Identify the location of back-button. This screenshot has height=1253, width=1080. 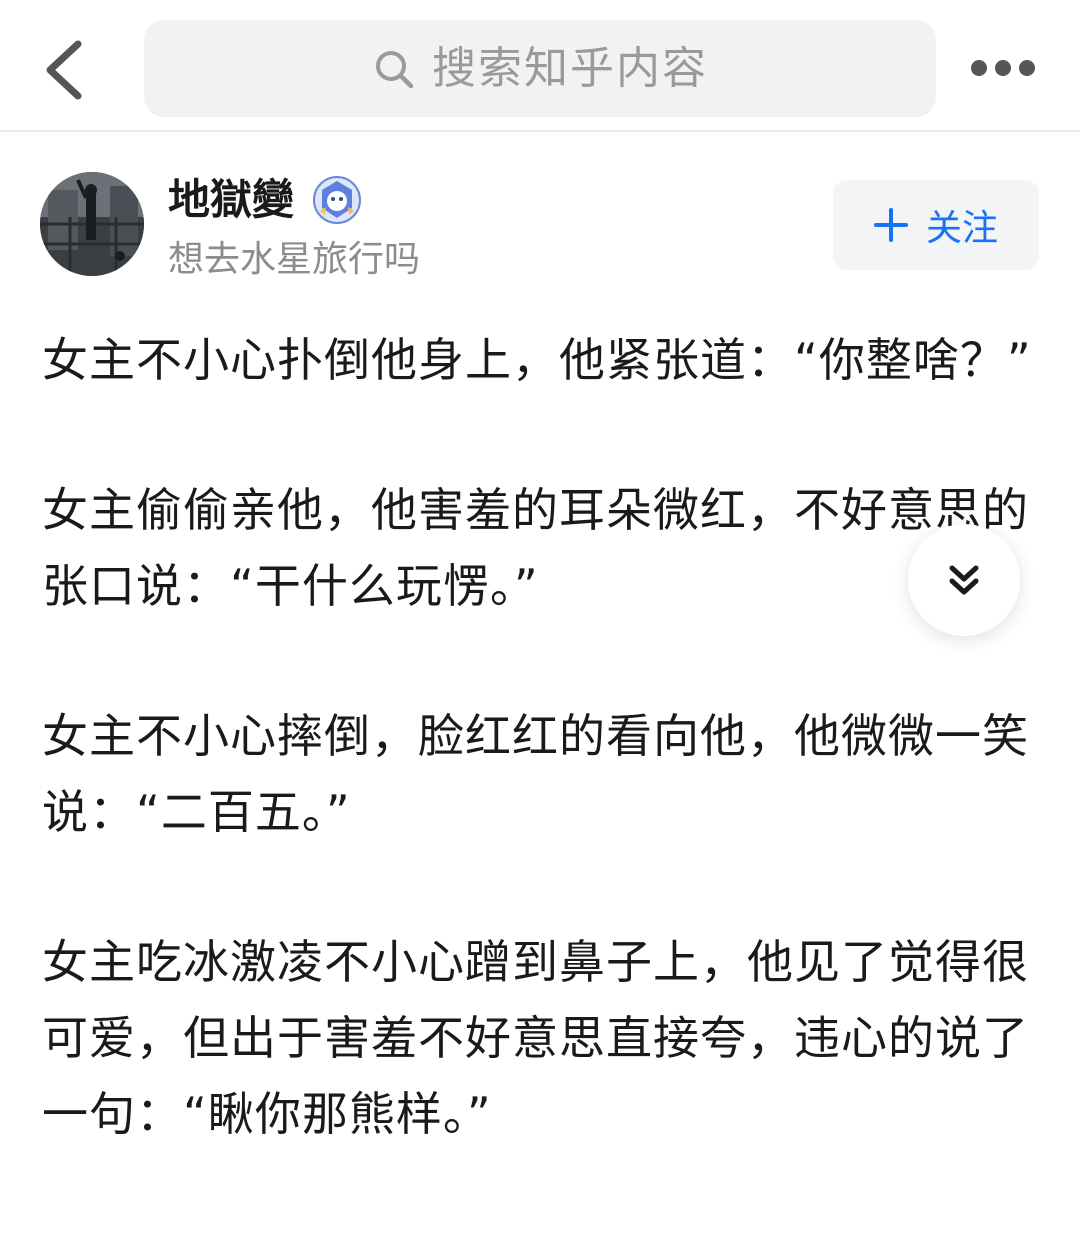
(66, 70).